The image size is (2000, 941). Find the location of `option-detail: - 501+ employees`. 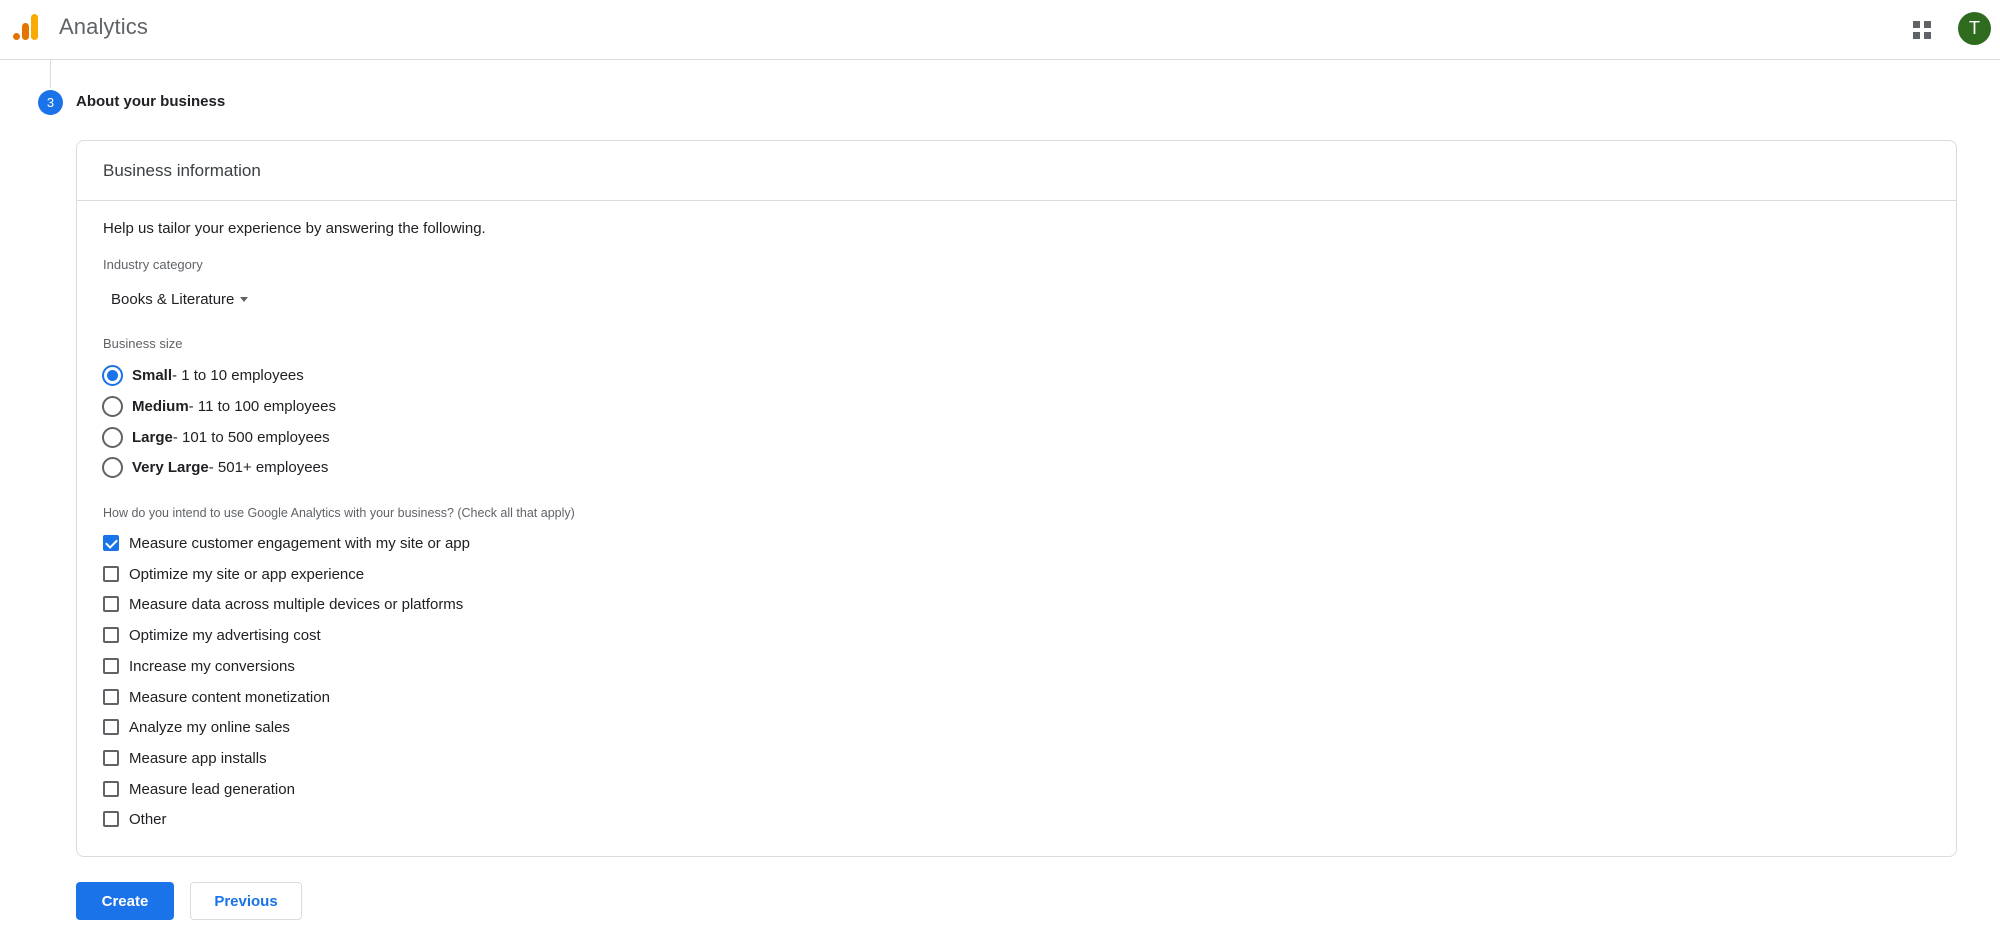

option-detail: - 501+ employees is located at coordinates (268, 467).